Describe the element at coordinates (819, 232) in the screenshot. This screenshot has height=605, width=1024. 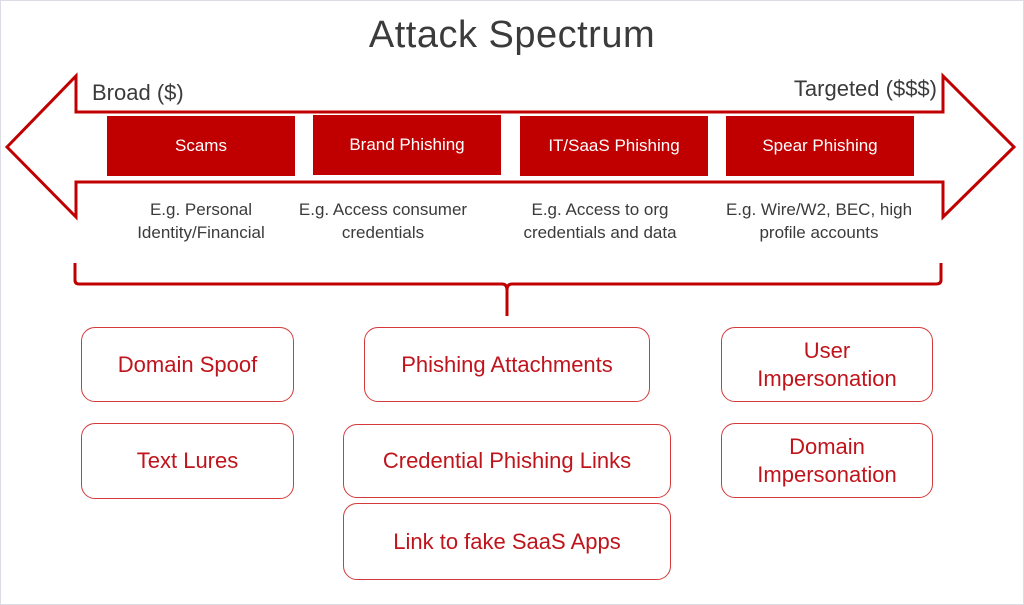
I see `description-line: profile accounts` at that location.